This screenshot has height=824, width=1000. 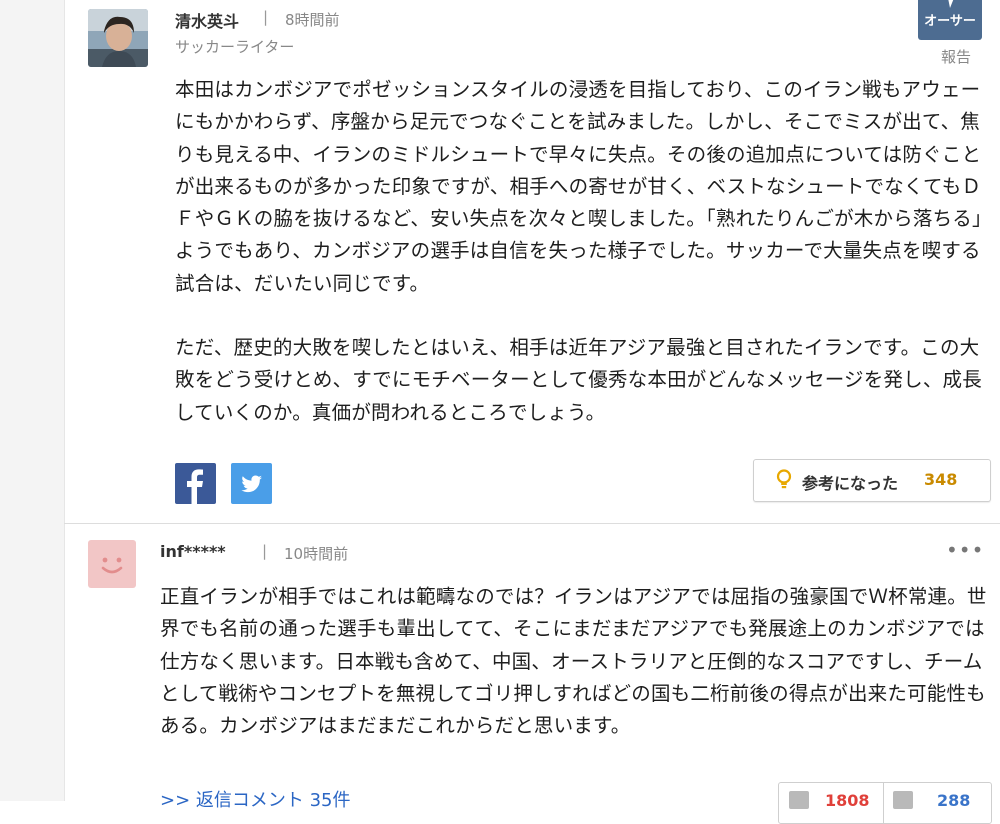 What do you see at coordinates (799, 800) in the screenshot?
I see `thumbs-up-icon` at bounding box center [799, 800].